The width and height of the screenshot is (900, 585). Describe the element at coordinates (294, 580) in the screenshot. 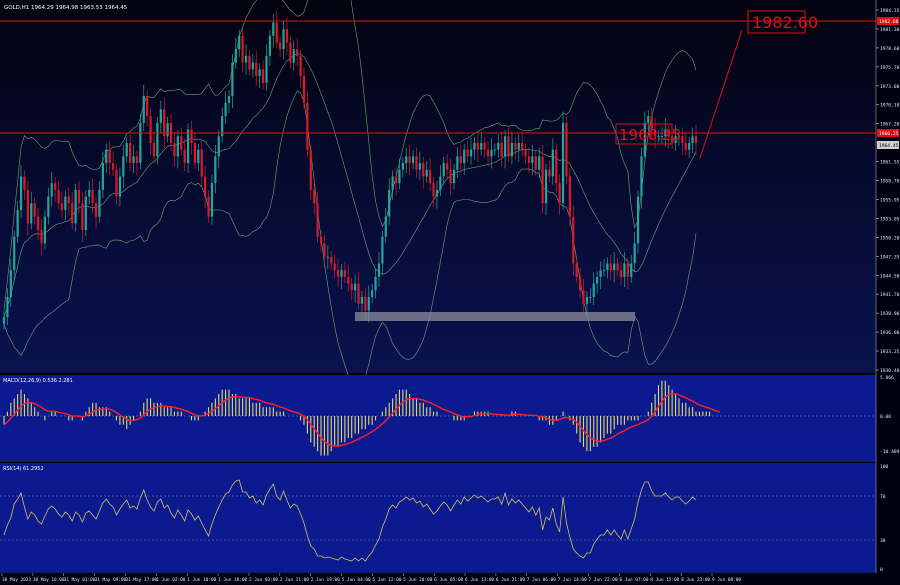

I see `time-label: 2 Jun 11:00` at that location.